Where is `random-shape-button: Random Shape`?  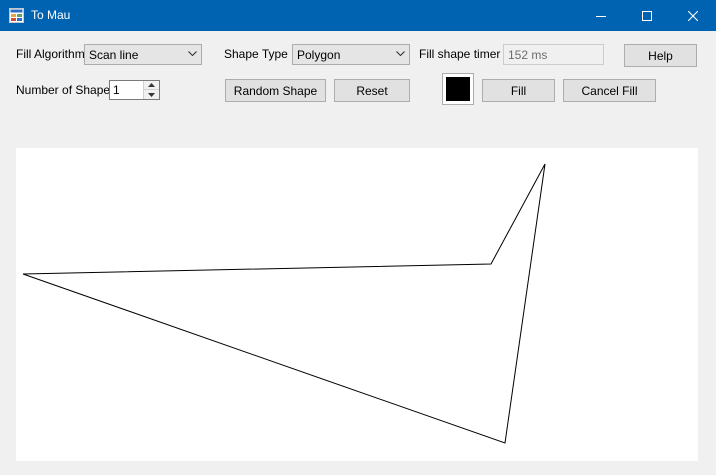 random-shape-button: Random Shape is located at coordinates (275, 90).